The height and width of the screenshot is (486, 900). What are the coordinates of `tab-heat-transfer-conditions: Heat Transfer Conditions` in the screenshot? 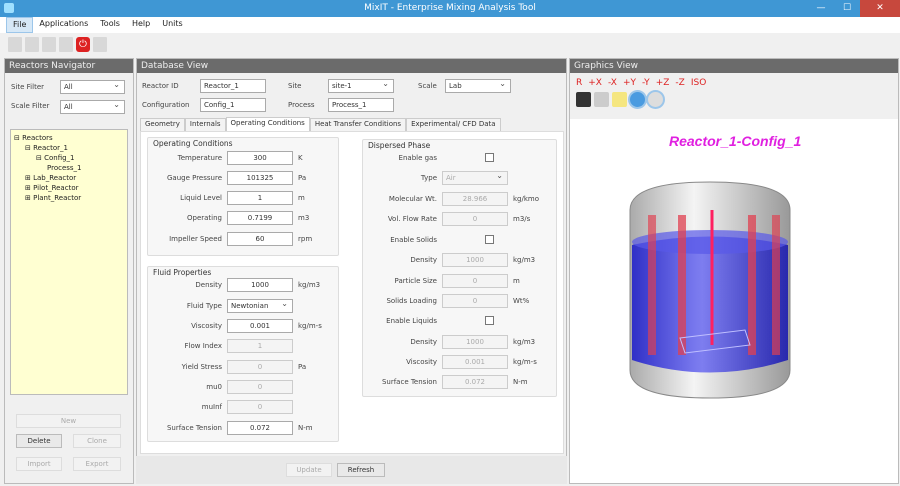 It's located at (358, 124).